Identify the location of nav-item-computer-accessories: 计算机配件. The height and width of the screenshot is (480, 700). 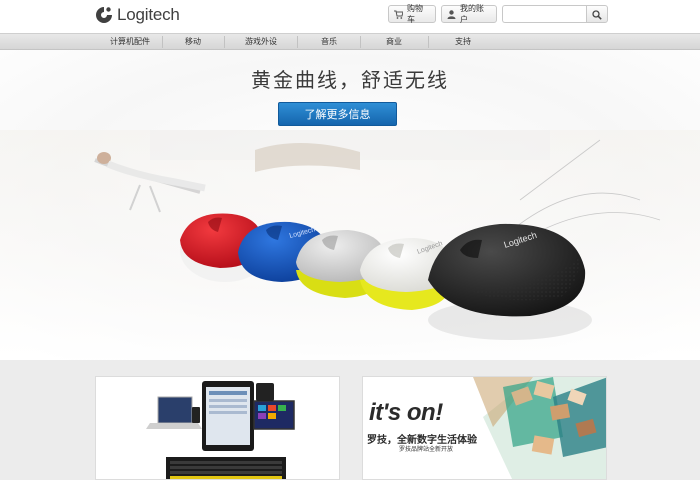
(130, 42).